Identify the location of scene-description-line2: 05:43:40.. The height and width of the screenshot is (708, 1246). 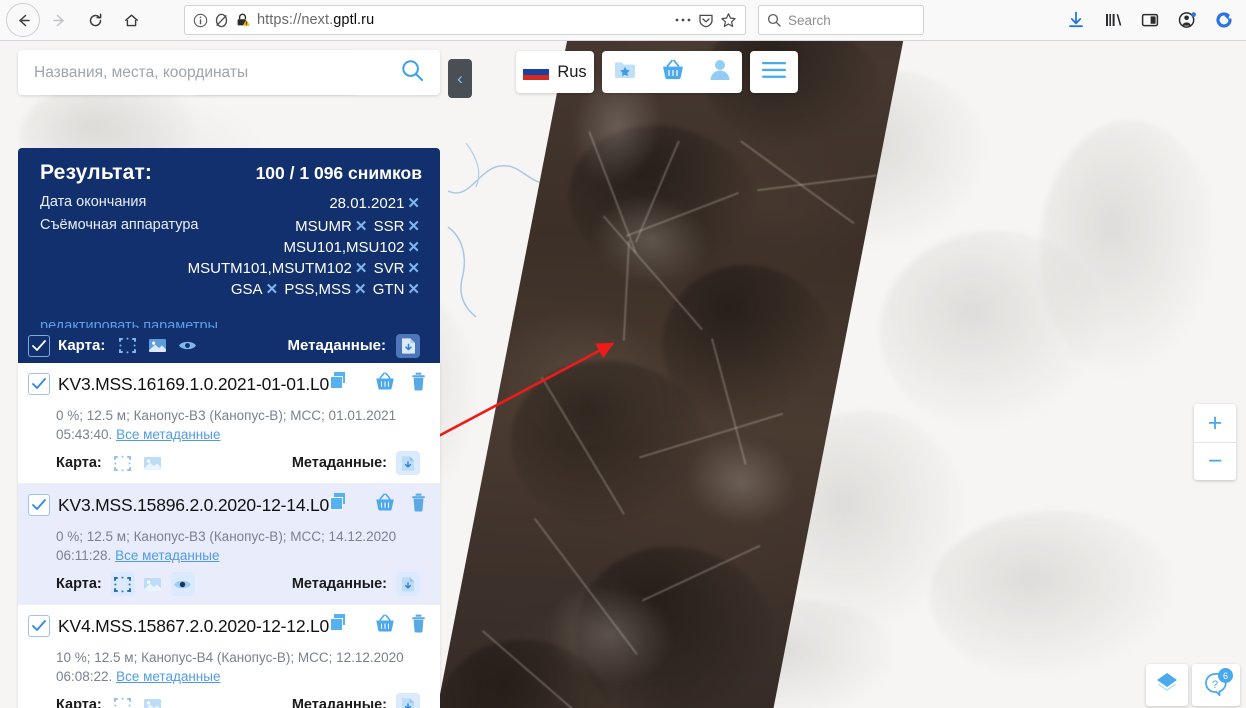
(86, 434).